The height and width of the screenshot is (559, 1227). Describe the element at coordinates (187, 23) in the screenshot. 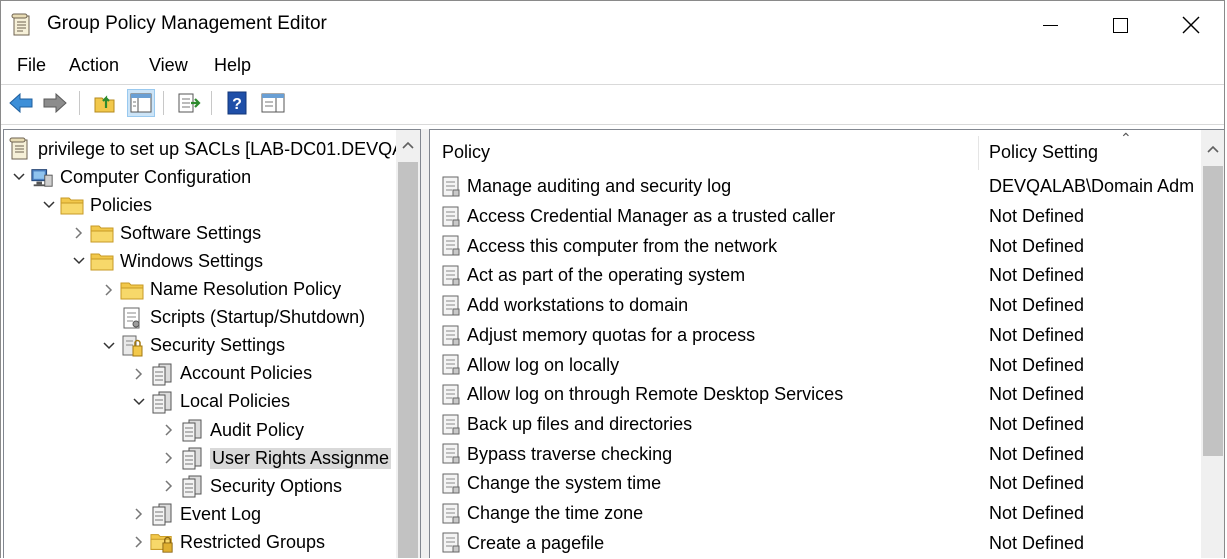

I see `window-title: Group Policy Management Editor` at that location.